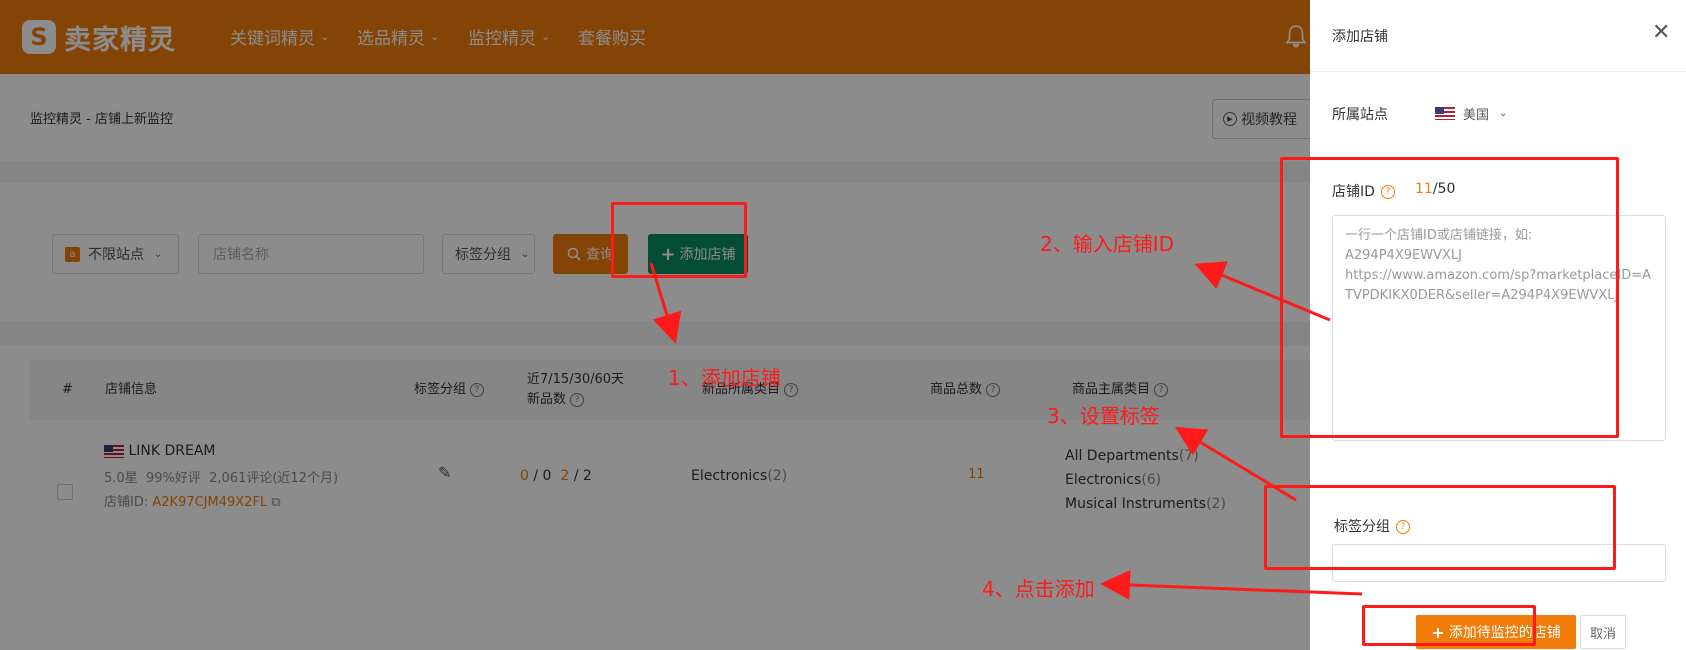  What do you see at coordinates (1661, 32) in the screenshot?
I see `close-icon: ✕` at bounding box center [1661, 32].